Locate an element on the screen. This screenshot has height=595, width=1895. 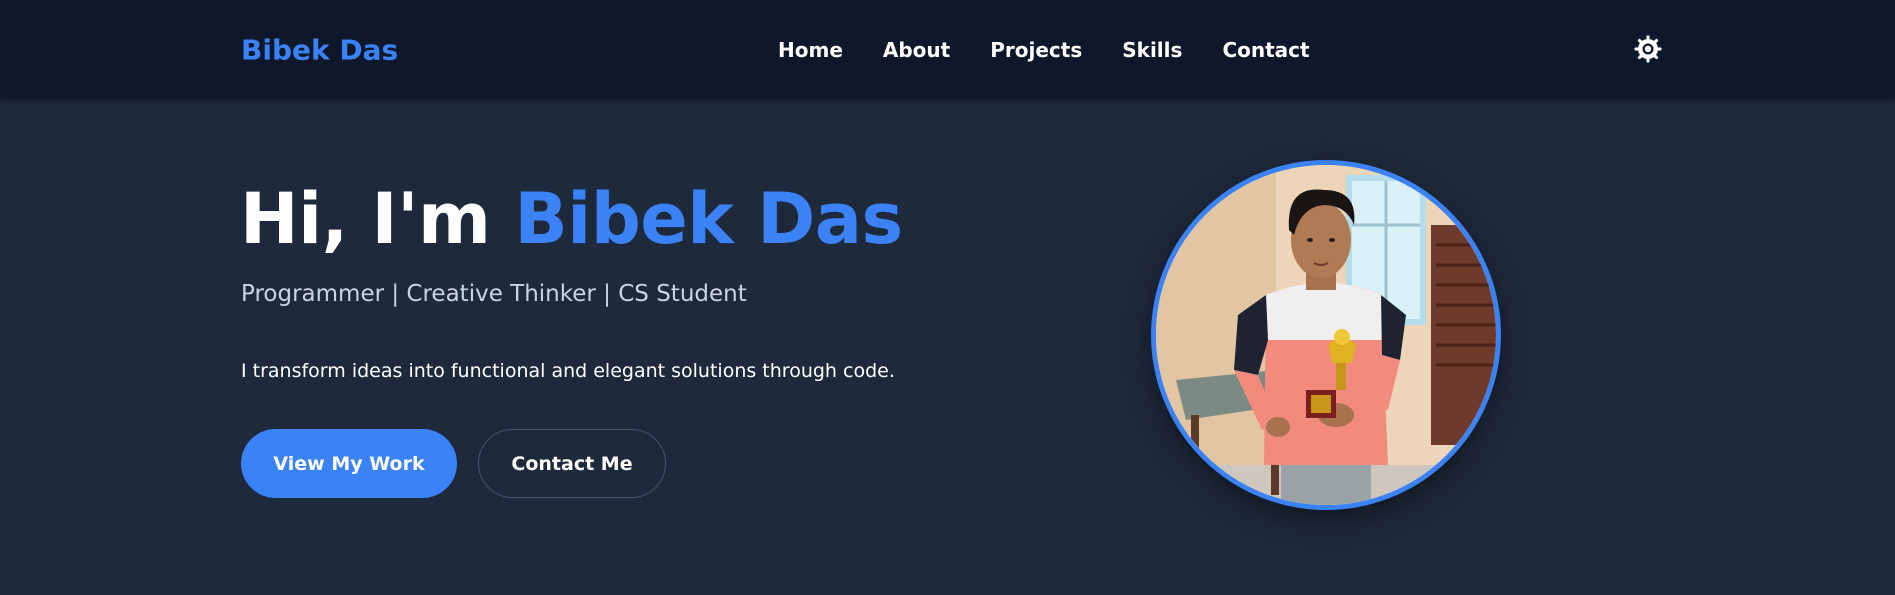
view-my-work-button: View My Work is located at coordinates (349, 463).